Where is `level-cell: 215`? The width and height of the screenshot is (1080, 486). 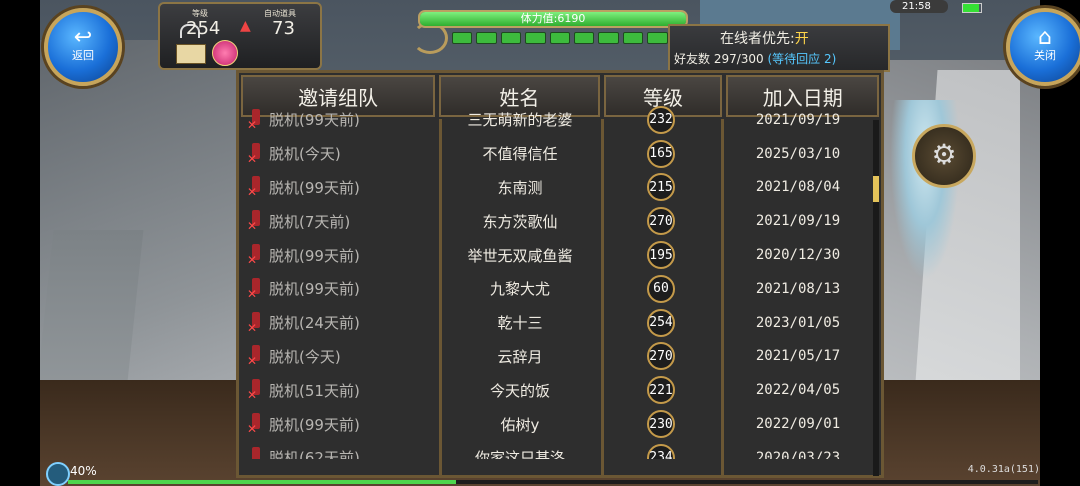
level-cell: 215 is located at coordinates (661, 187).